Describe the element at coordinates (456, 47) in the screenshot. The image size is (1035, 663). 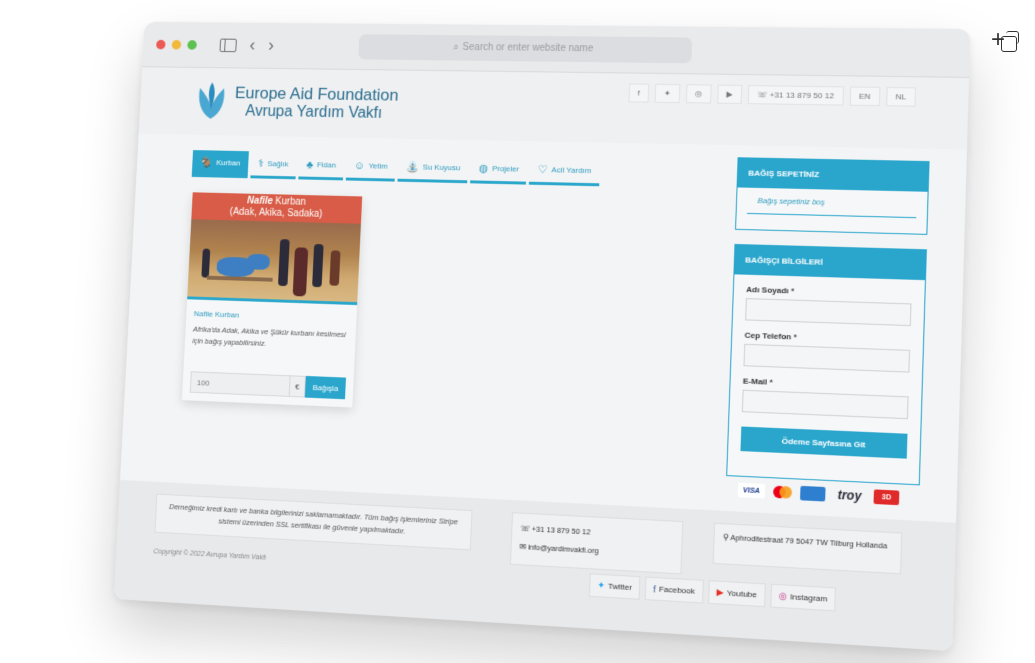
I see `search-icon: ⌕` at that location.